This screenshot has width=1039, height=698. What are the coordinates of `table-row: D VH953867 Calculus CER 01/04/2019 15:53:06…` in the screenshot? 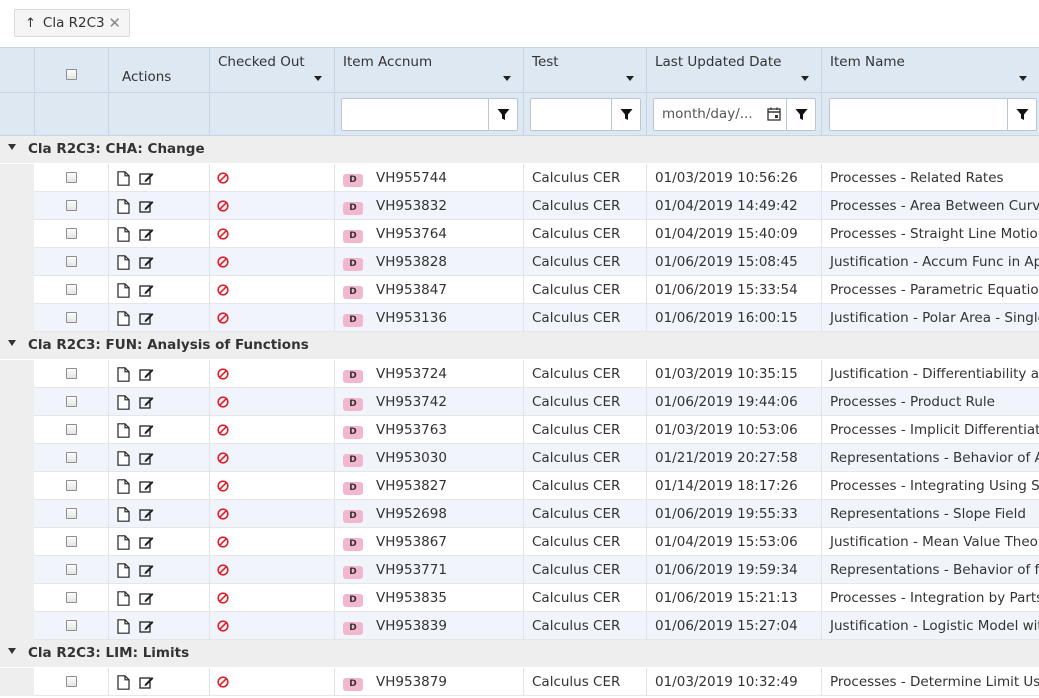 It's located at (519, 542).